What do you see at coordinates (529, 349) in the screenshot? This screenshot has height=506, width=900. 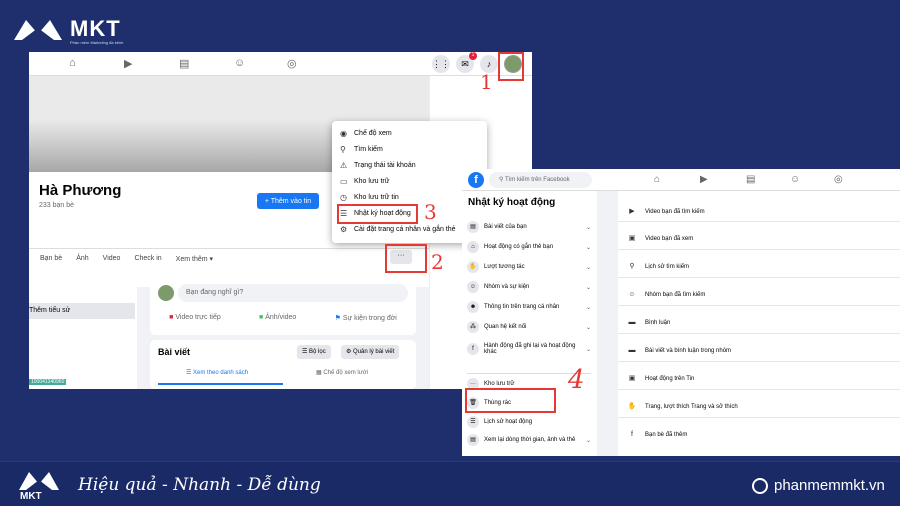 I see `sidebar-item-logged-actions: f Hành động đã ghi lại và hoạt động khác ⌄` at bounding box center [529, 349].